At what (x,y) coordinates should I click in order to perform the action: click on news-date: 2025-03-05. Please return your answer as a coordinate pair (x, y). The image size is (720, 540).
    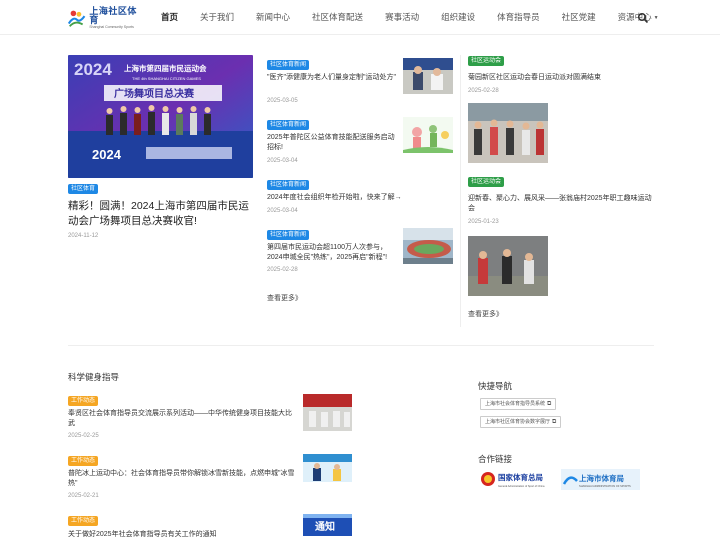
    Looking at the image, I should click on (282, 101).